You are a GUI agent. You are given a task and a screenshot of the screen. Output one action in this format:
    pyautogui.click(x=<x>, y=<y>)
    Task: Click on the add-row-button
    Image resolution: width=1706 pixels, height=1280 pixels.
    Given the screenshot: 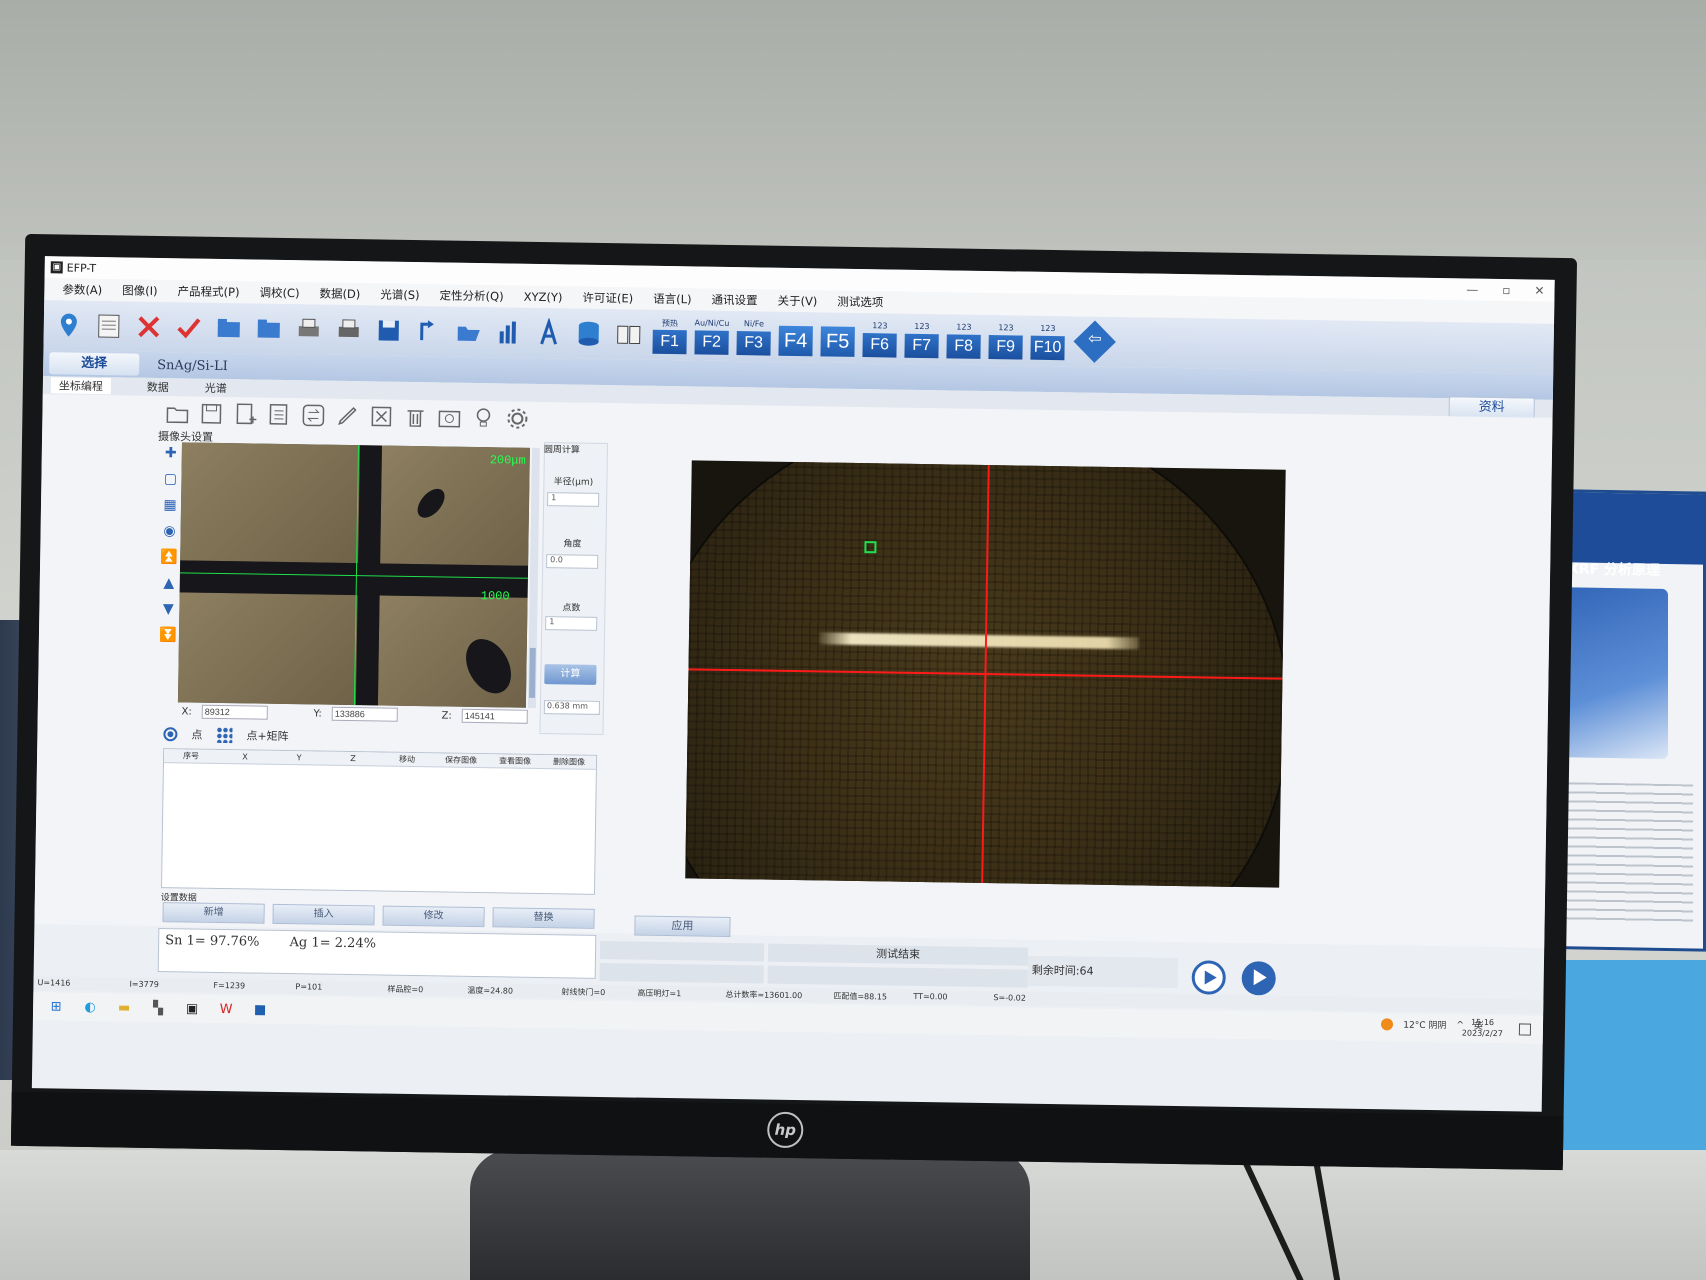 What is the action you would take?
    pyautogui.click(x=245, y=414)
    